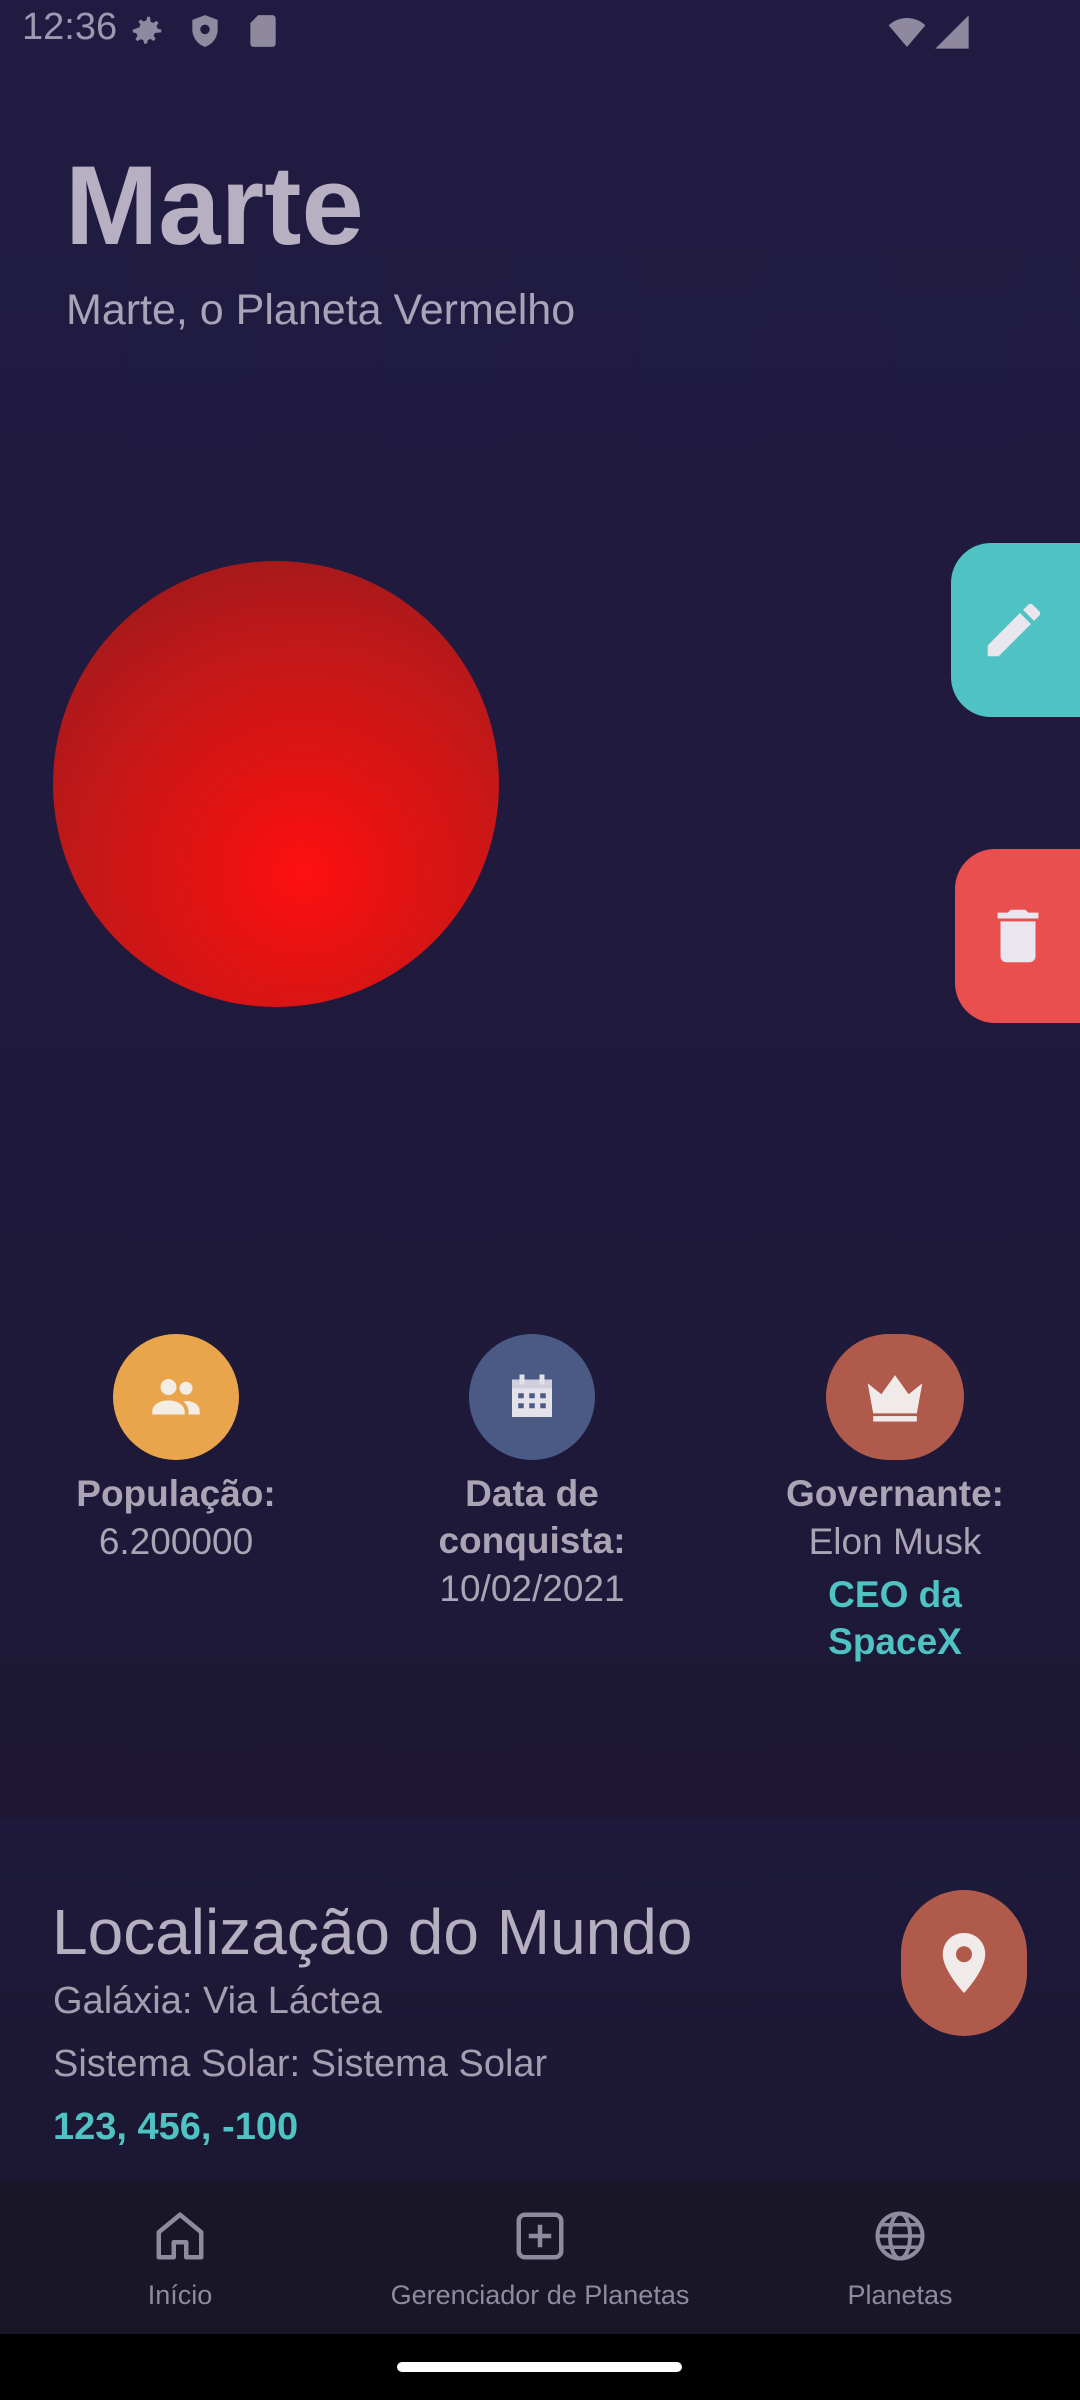  Describe the element at coordinates (907, 32) in the screenshot. I see `wifi-icon` at that location.